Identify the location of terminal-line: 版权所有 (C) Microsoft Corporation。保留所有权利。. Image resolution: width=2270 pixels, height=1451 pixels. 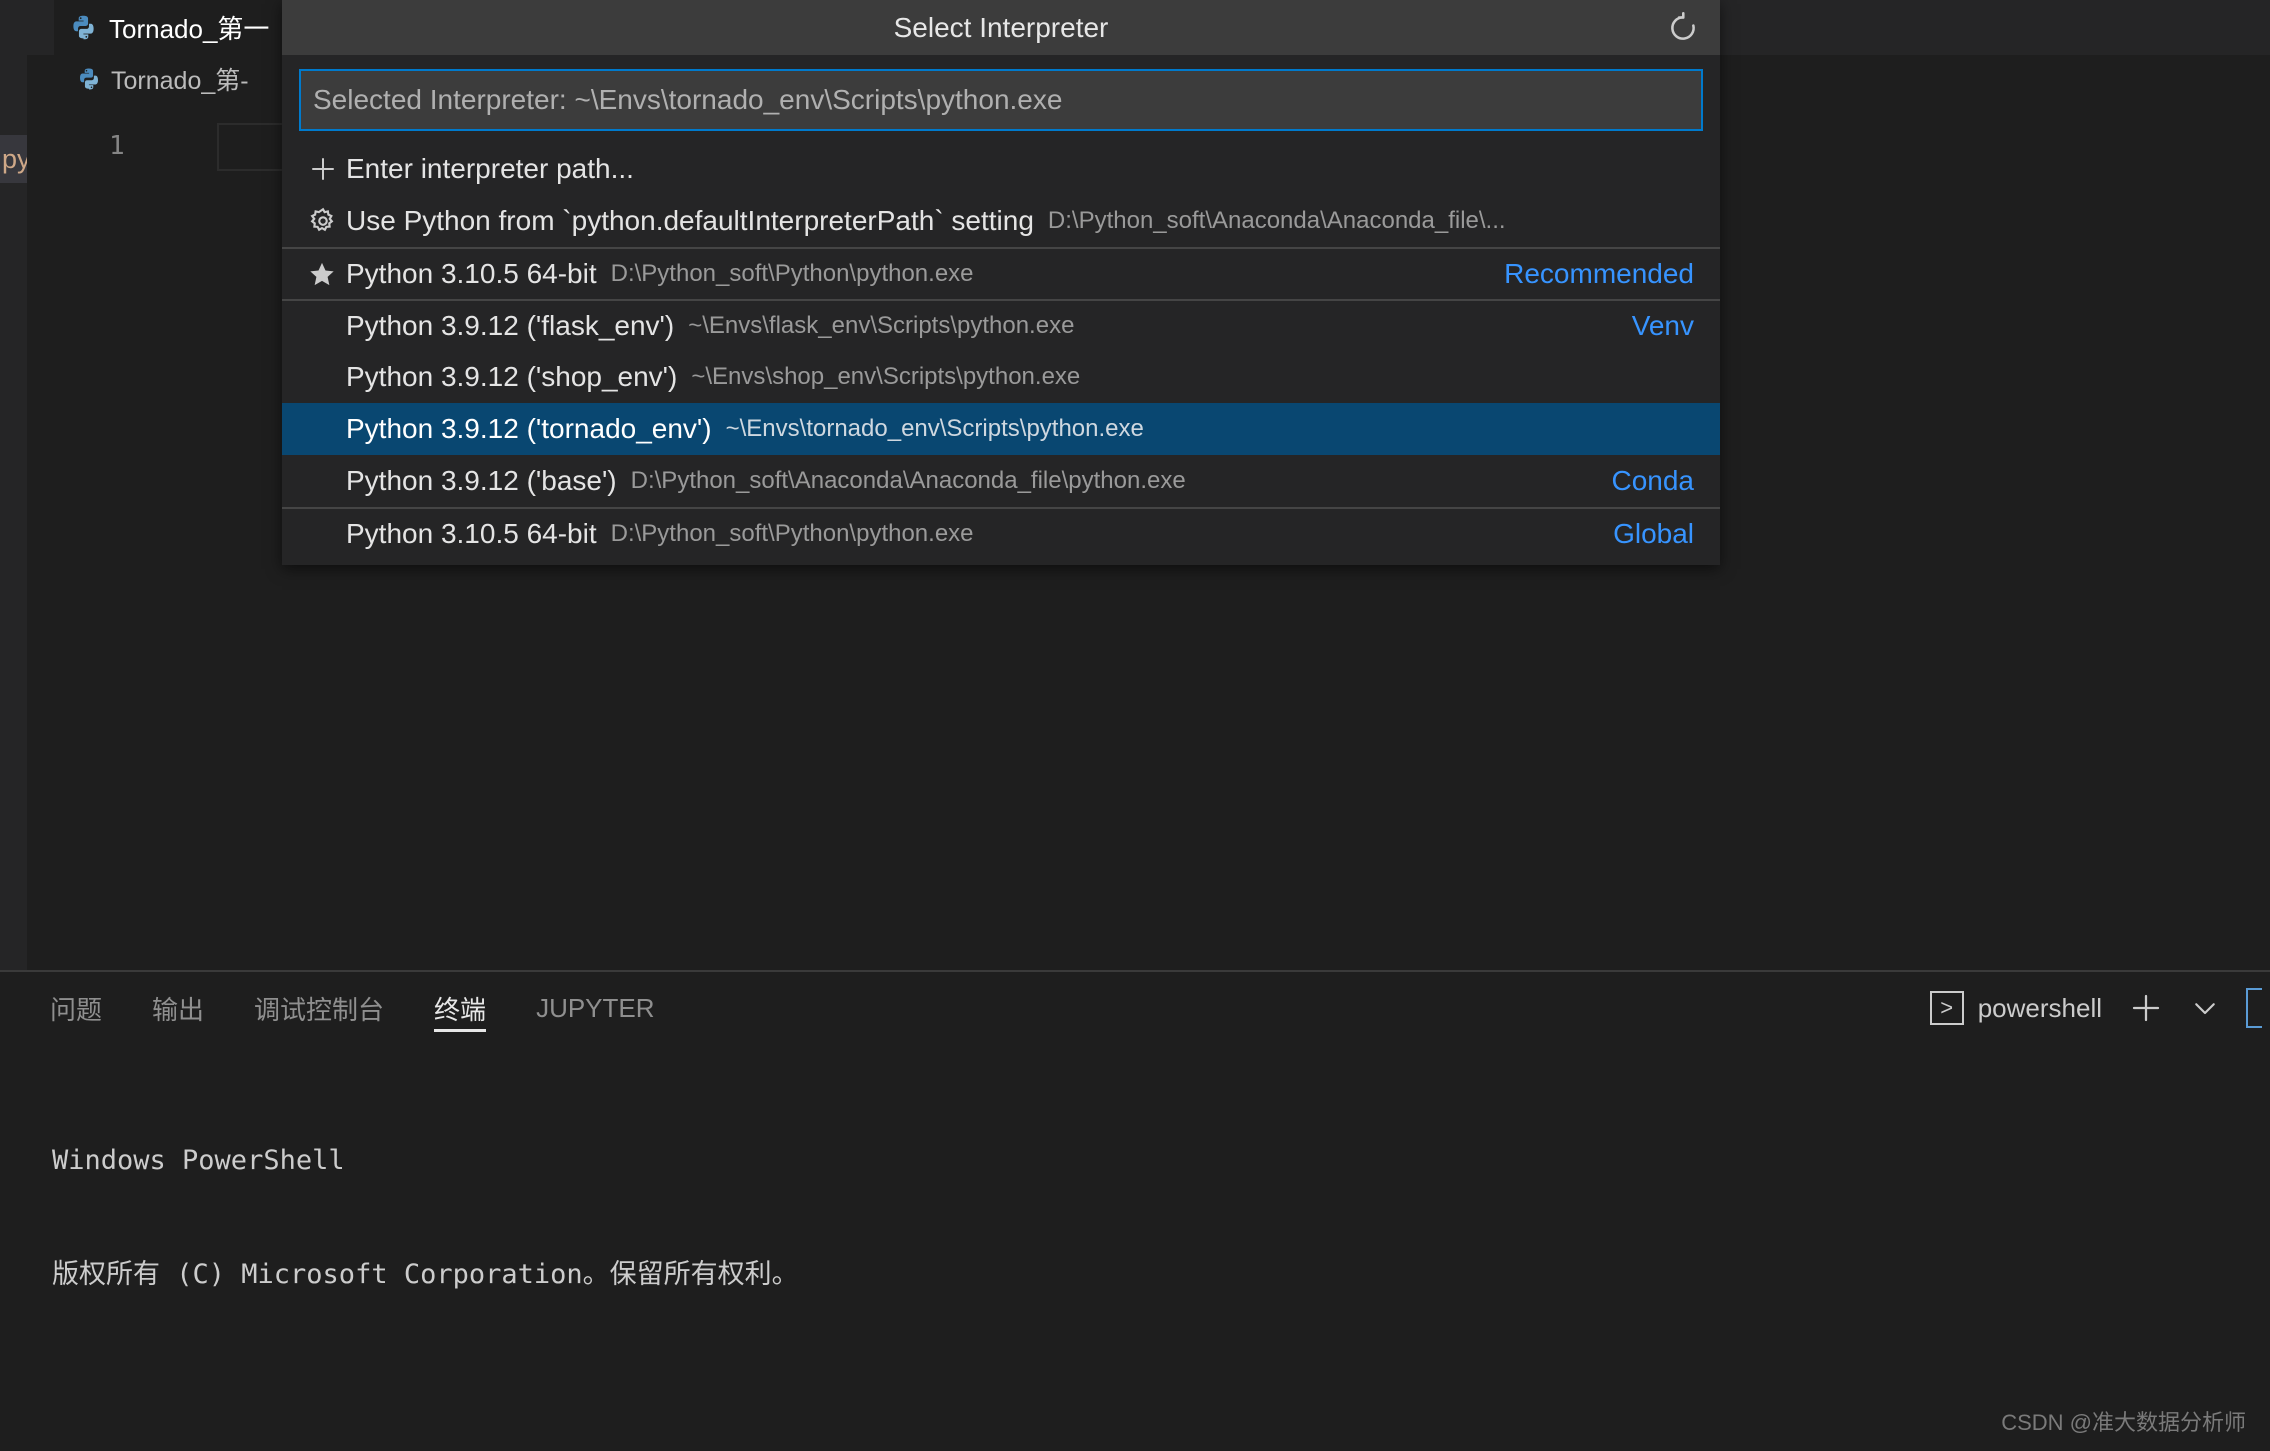
(425, 1274).